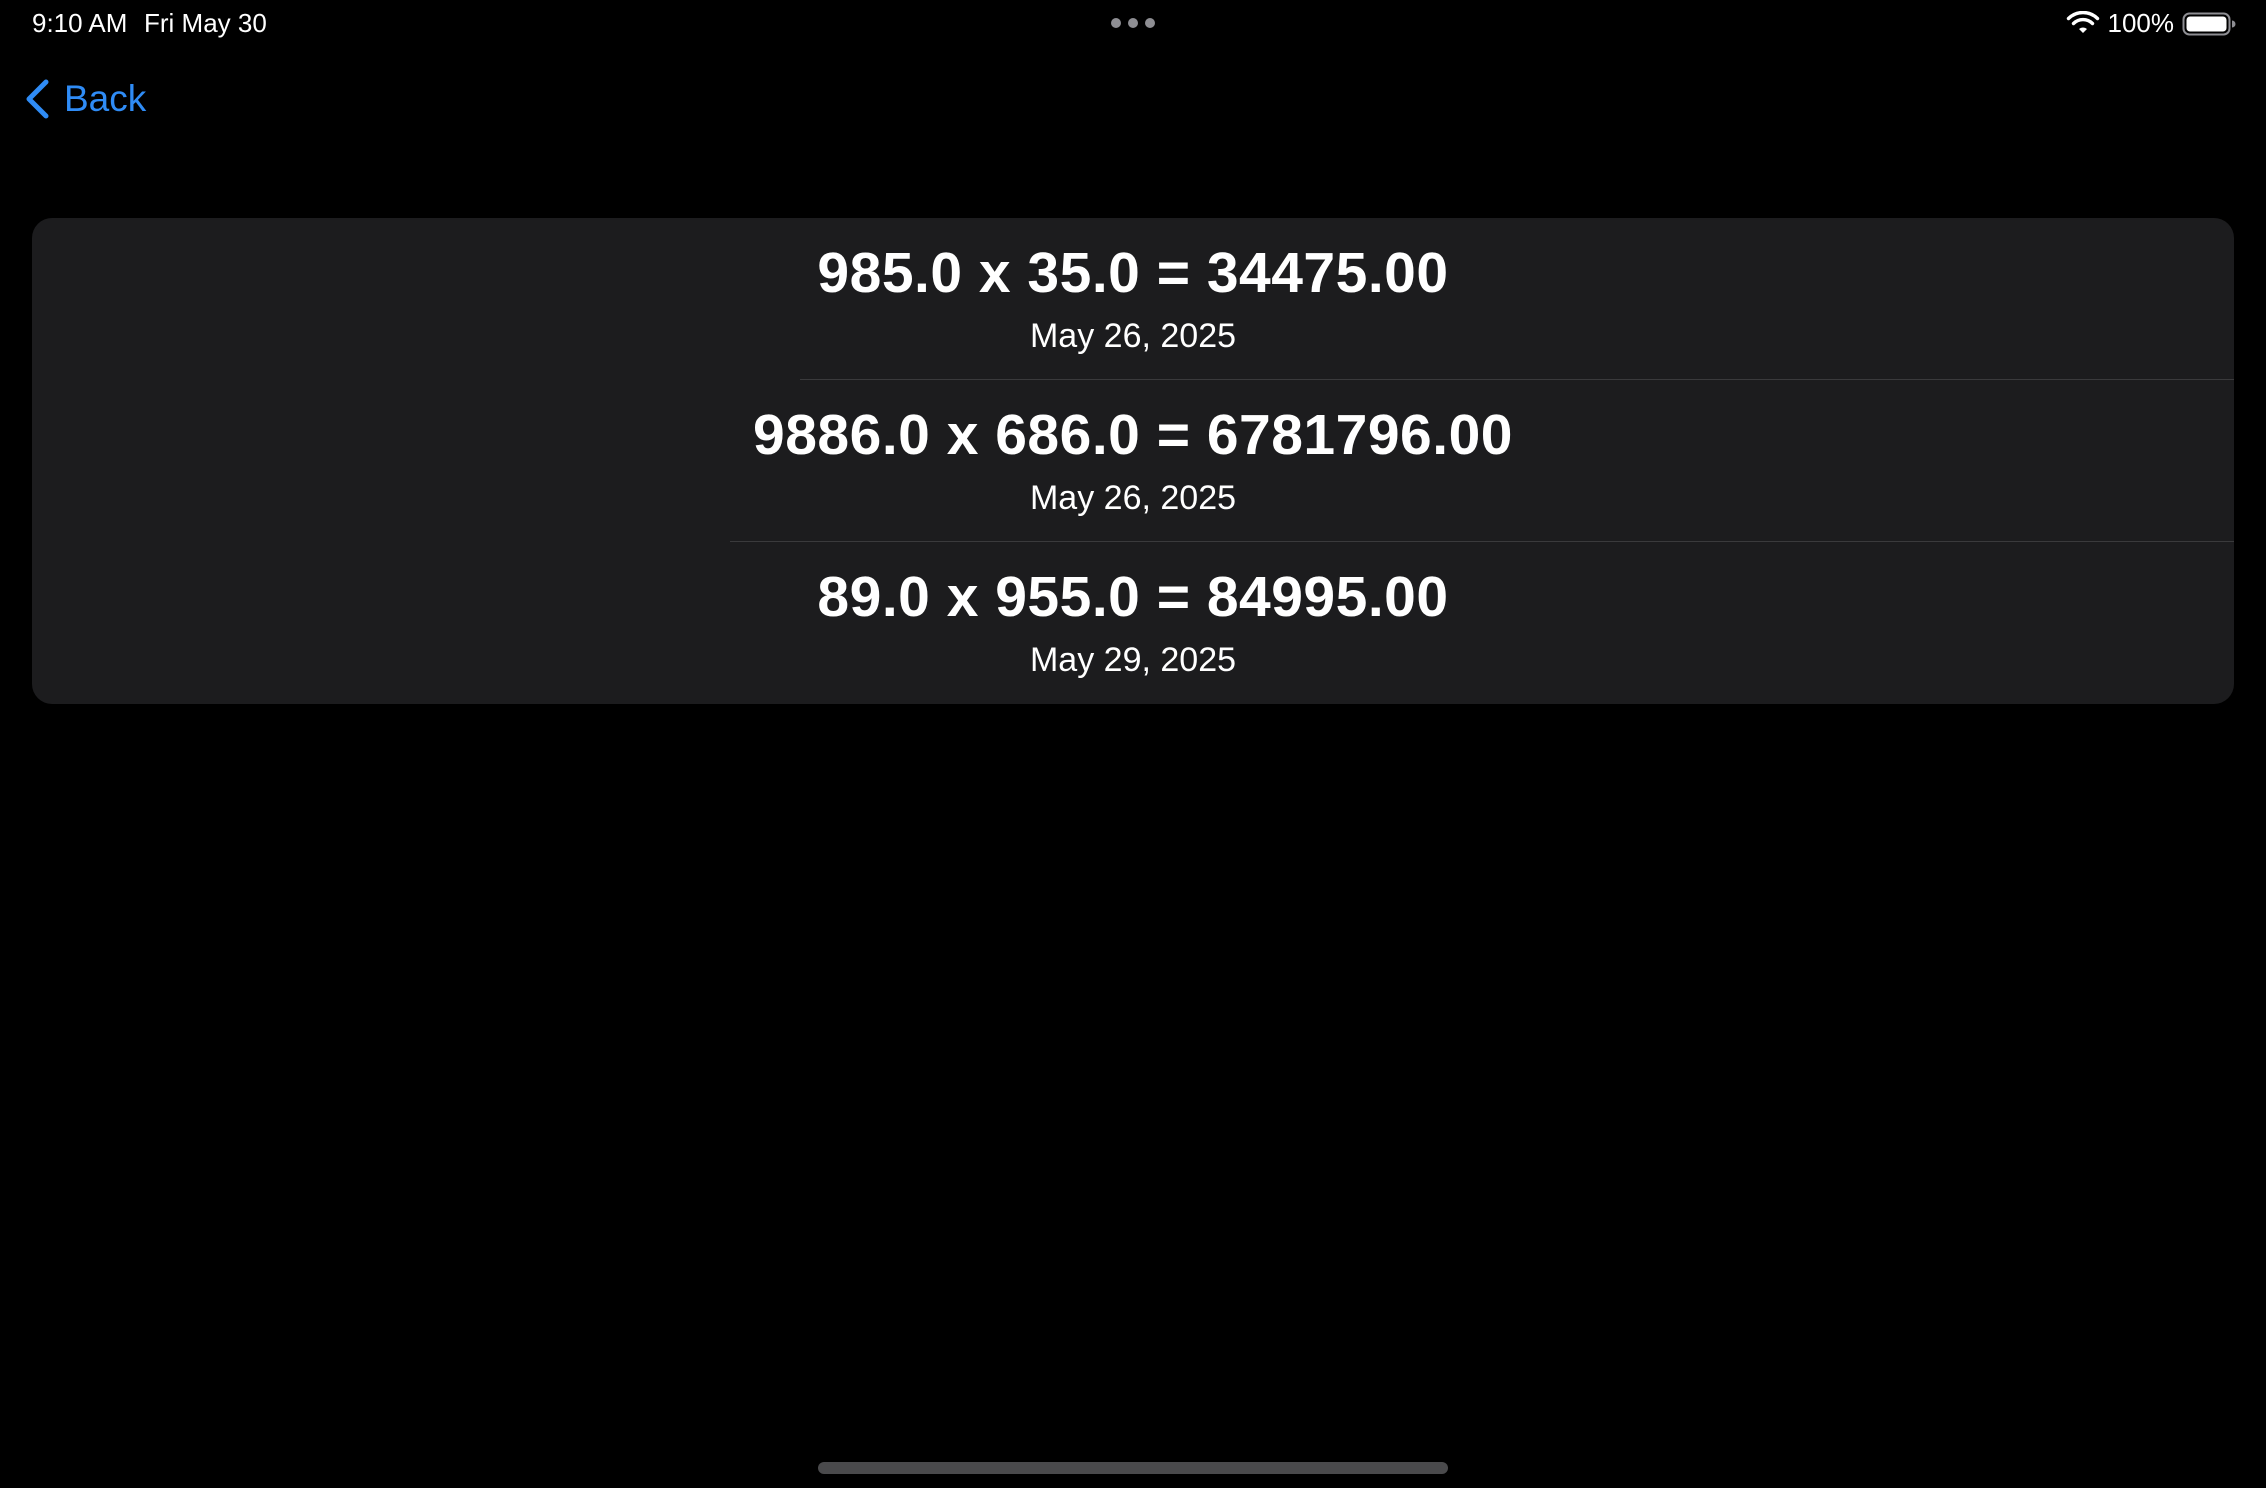 The height and width of the screenshot is (1488, 2266). I want to click on history-row: 985.0 x 35.0 = 34475.00 May 26, 2025, so click(1133, 299).